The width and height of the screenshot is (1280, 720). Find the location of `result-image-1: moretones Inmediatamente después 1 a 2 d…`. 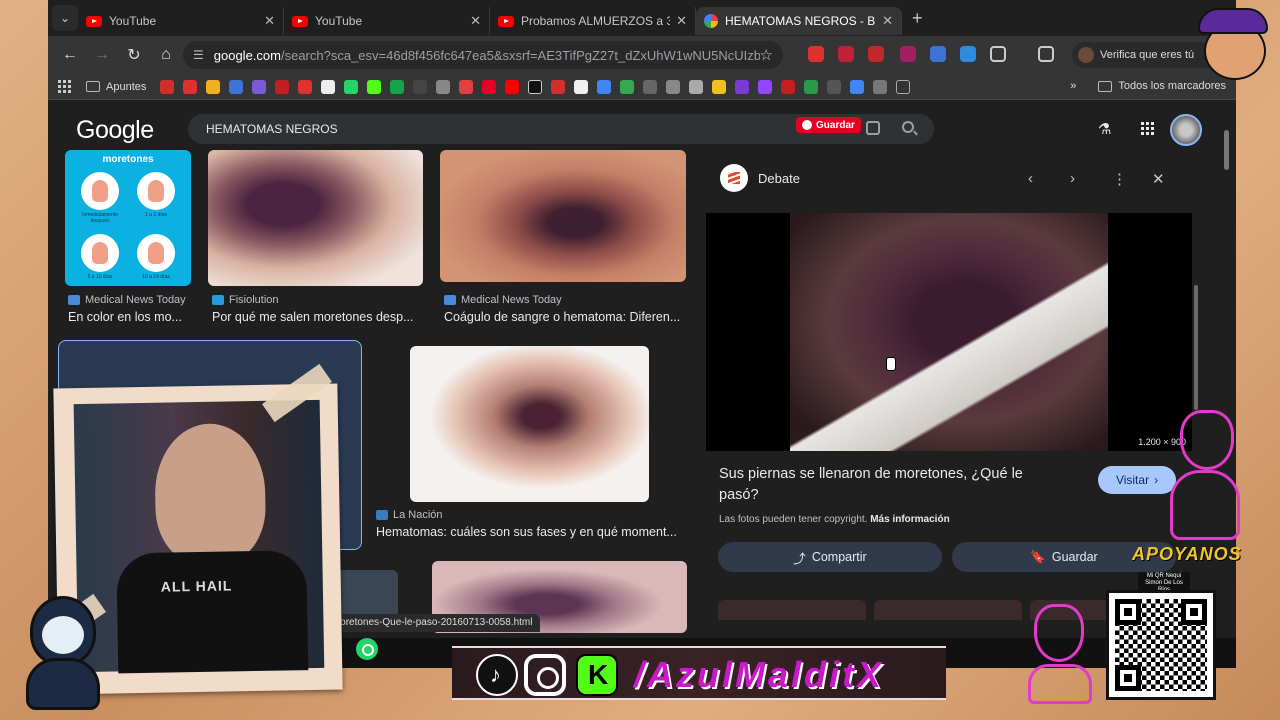

result-image-1: moretones Inmediatamente después 1 a 2 d… is located at coordinates (128, 218).